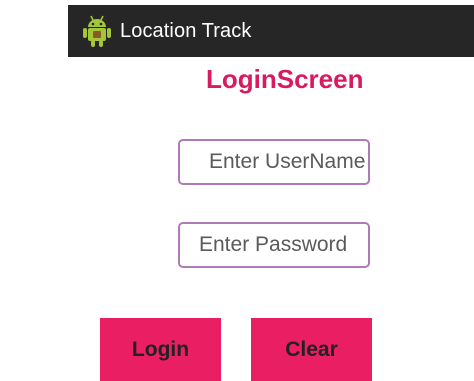 The image size is (474, 381). What do you see at coordinates (160, 349) in the screenshot?
I see `login-button: Login` at bounding box center [160, 349].